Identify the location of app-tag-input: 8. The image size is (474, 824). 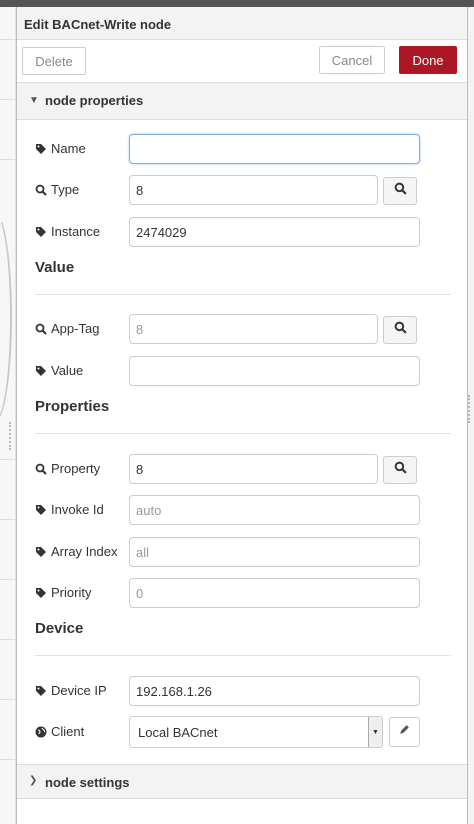
(253, 329).